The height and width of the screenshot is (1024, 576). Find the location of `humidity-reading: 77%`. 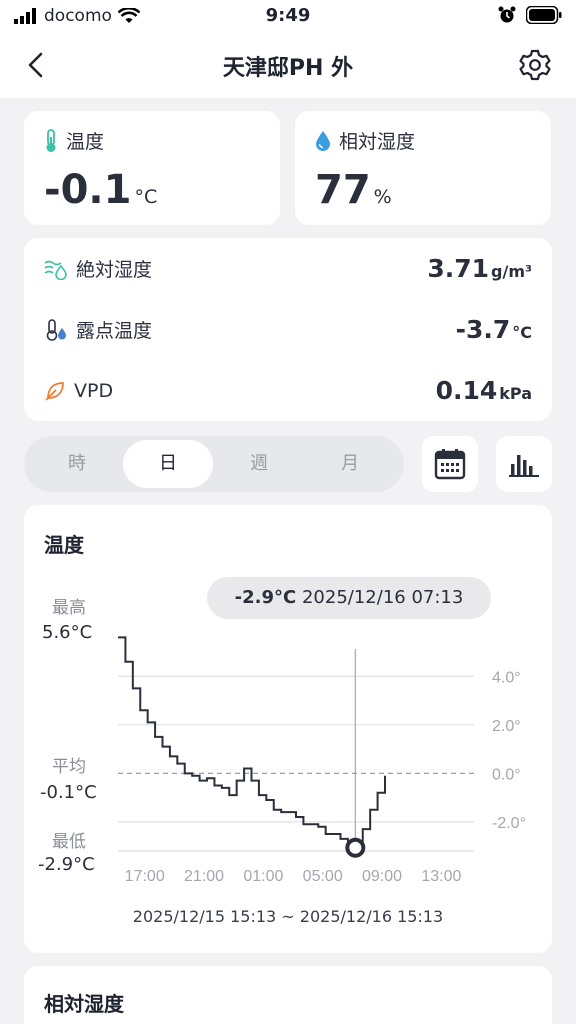

humidity-reading: 77% is located at coordinates (353, 190).